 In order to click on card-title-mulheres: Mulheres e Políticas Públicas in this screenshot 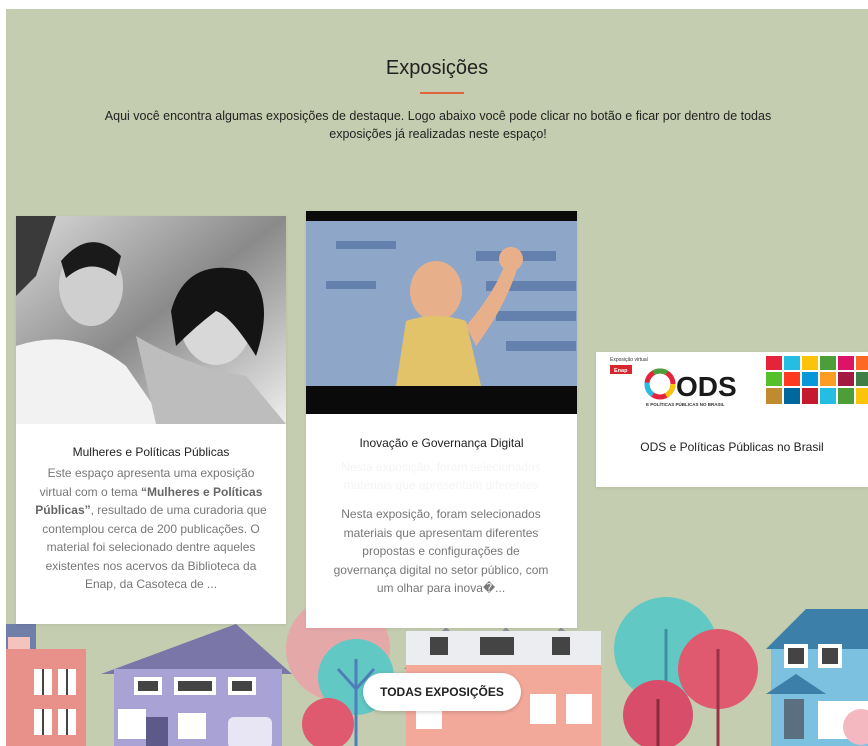, I will do `click(151, 452)`.